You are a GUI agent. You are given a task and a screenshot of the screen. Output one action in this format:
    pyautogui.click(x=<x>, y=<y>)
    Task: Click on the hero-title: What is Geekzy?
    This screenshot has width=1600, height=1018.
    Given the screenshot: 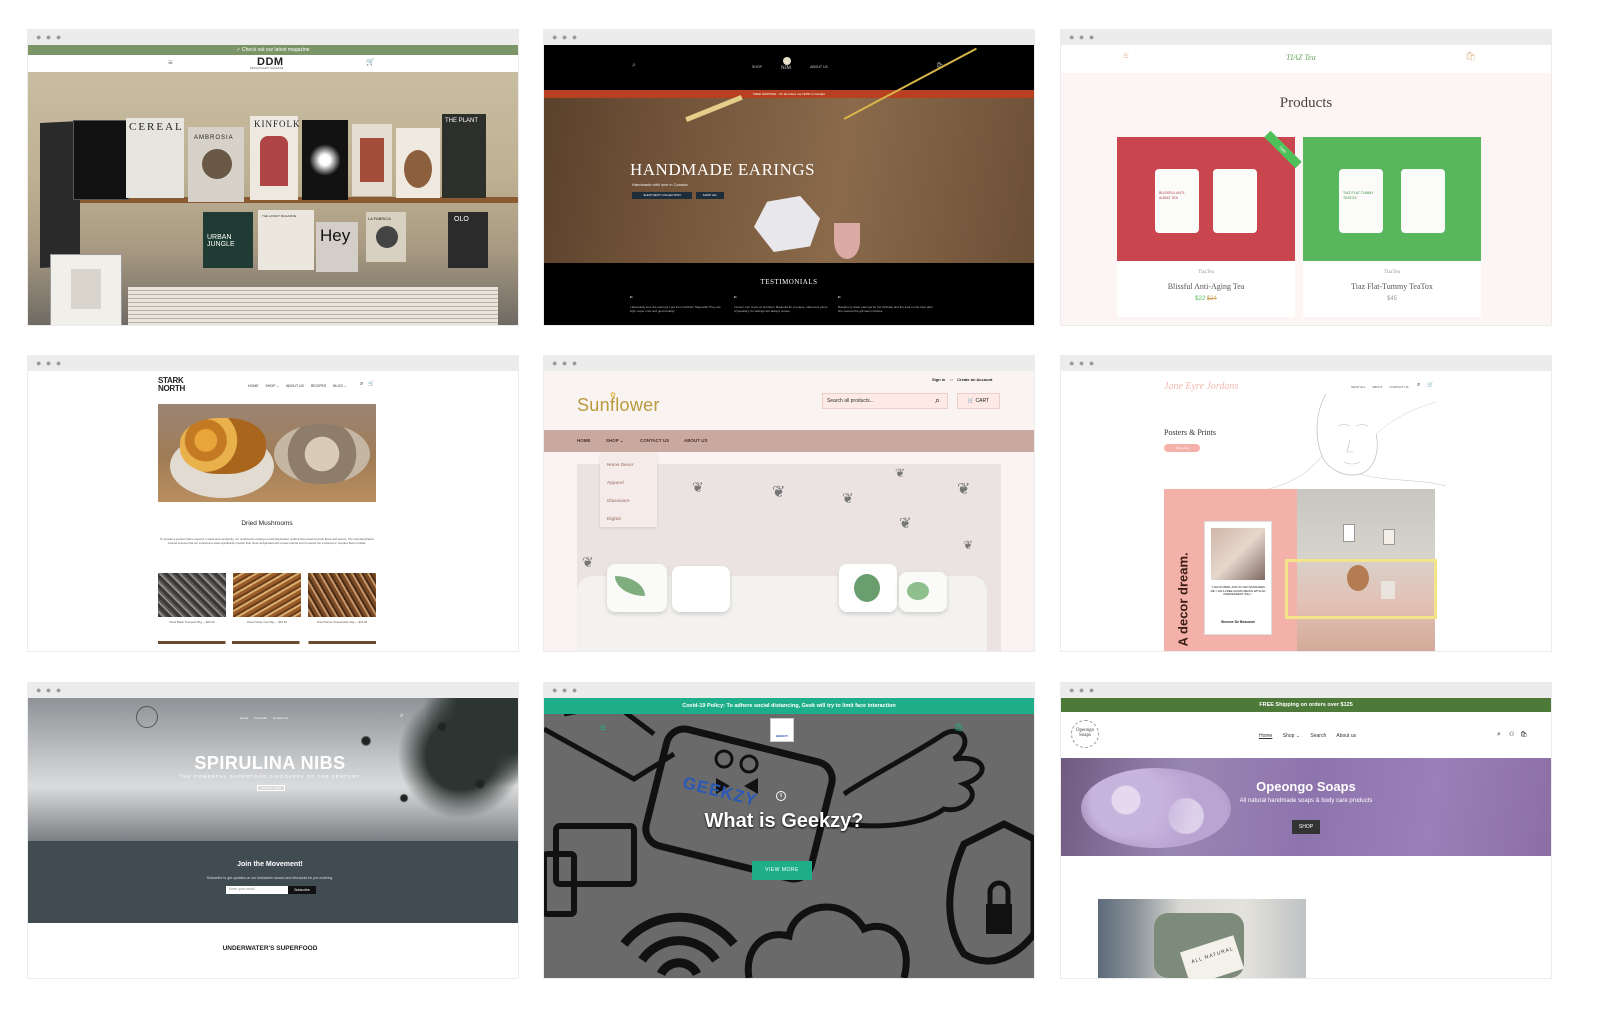 What is the action you would take?
    pyautogui.click(x=784, y=821)
    